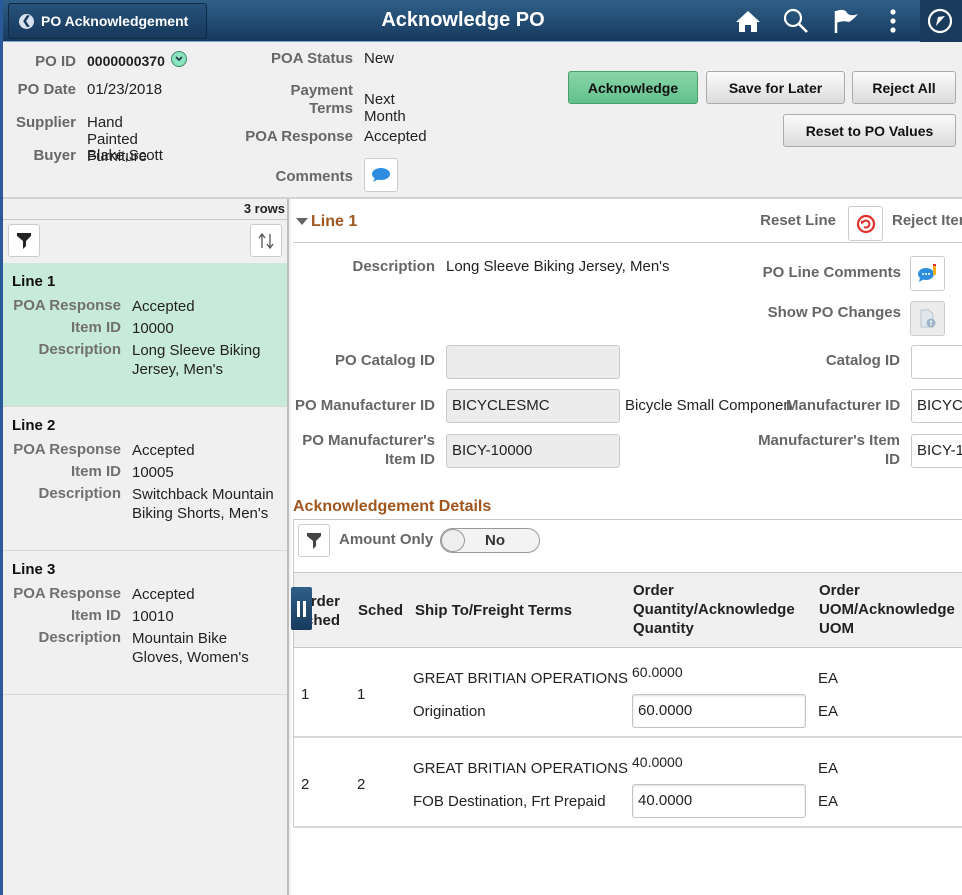 This screenshot has width=962, height=895. Describe the element at coordinates (892, 459) in the screenshot. I see `manufacturer-item-id-label-2: ID` at that location.